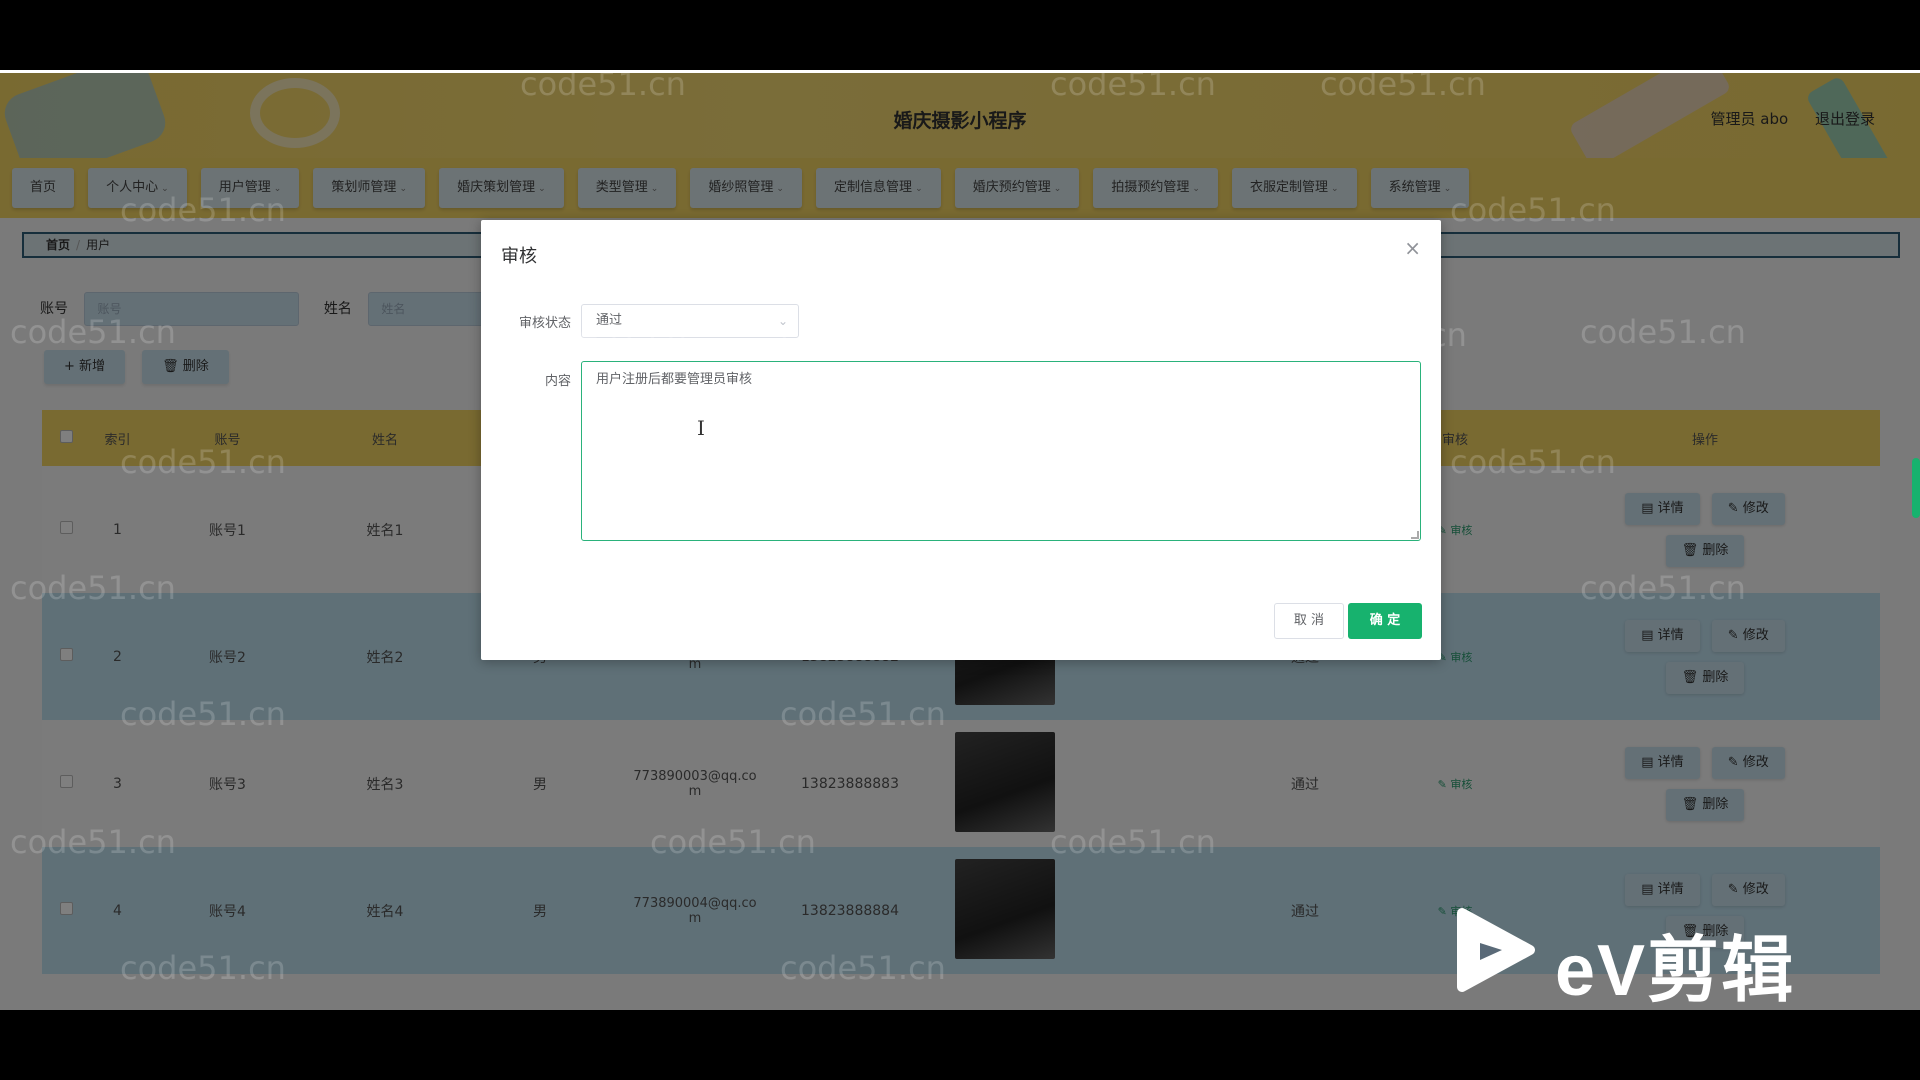 This screenshot has width=1920, height=1080. What do you see at coordinates (1496, 950) in the screenshot?
I see `play-icon` at bounding box center [1496, 950].